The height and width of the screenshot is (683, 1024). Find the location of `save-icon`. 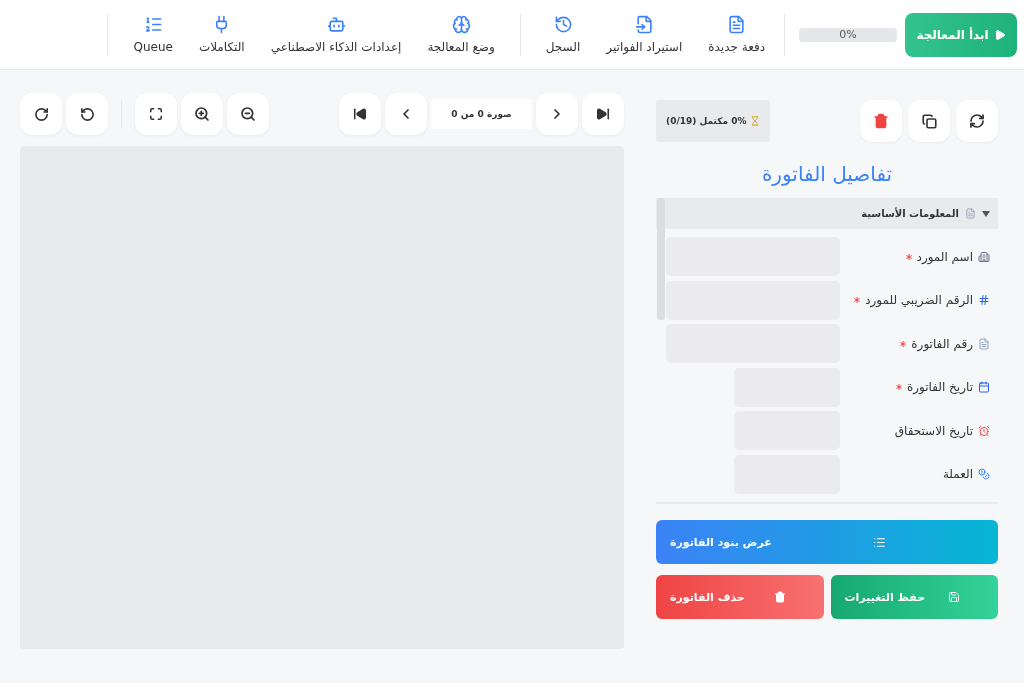

save-icon is located at coordinates (954, 597).